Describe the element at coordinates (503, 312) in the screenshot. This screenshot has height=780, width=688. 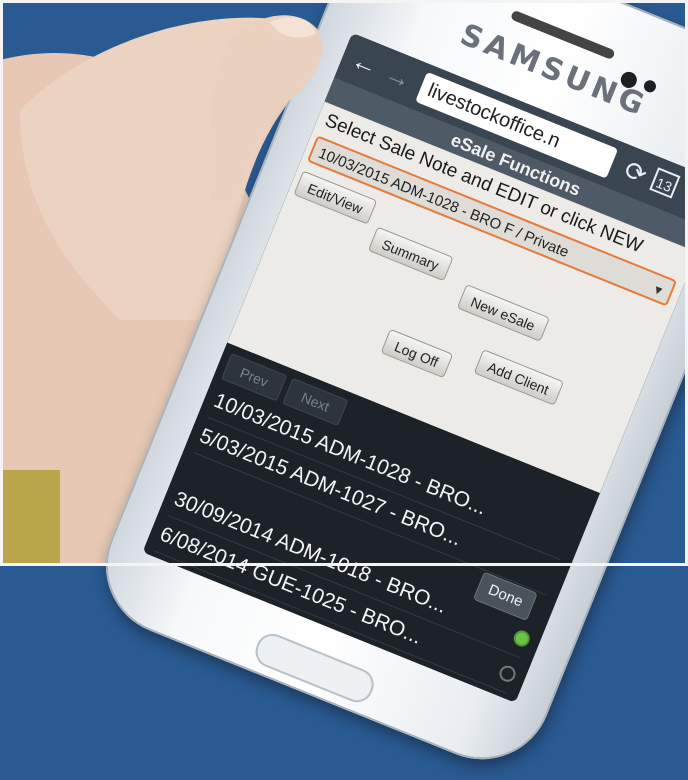
I see `new-esale-button: New eSale` at that location.